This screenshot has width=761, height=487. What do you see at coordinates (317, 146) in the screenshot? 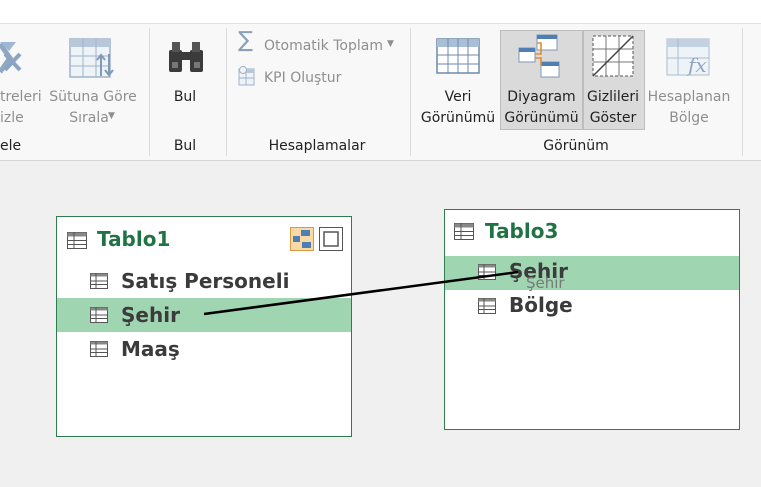
I see `calculations-group-label: Hesaplamalar` at bounding box center [317, 146].